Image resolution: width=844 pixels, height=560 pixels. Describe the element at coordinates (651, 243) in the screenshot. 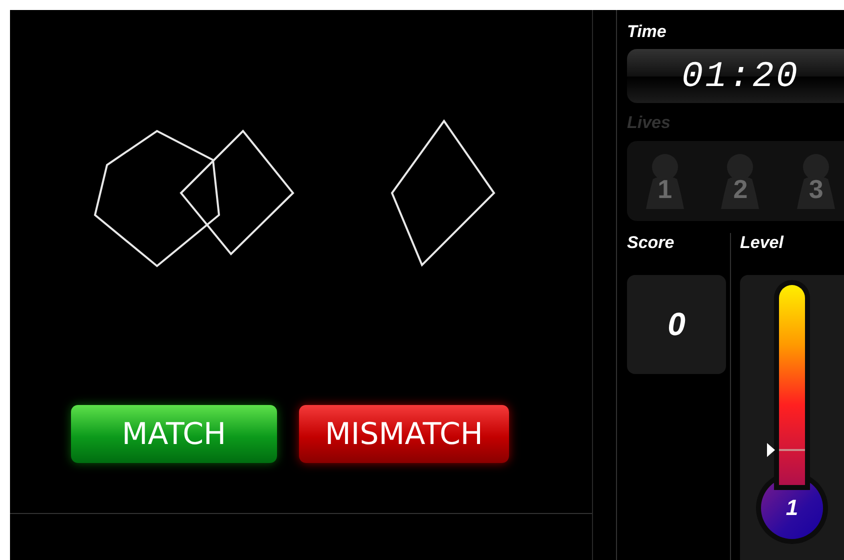

I see `score-label: Score` at that location.